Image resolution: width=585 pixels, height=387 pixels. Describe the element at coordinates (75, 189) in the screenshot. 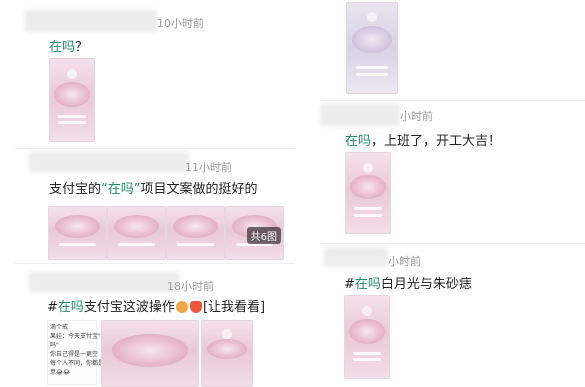

I see `post-text-prefix: 支付宝的` at that location.